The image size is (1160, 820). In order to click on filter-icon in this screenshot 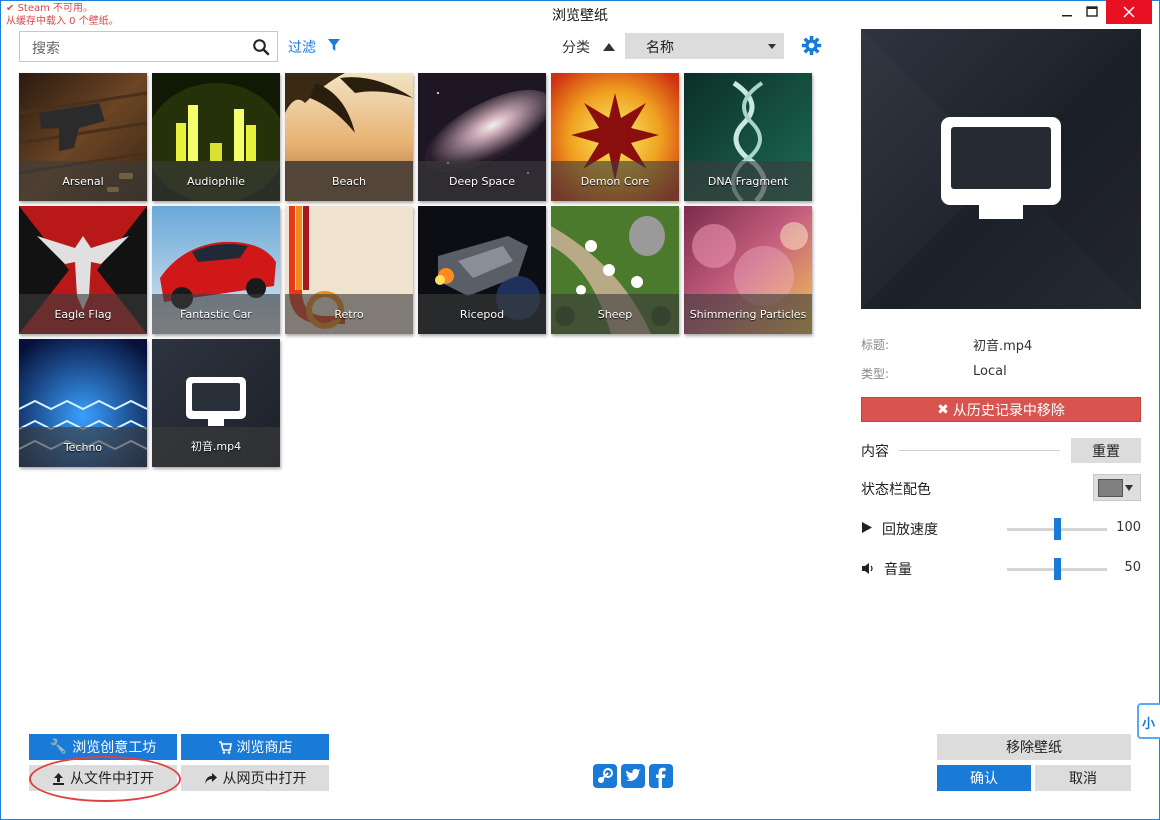, I will do `click(334, 45)`.